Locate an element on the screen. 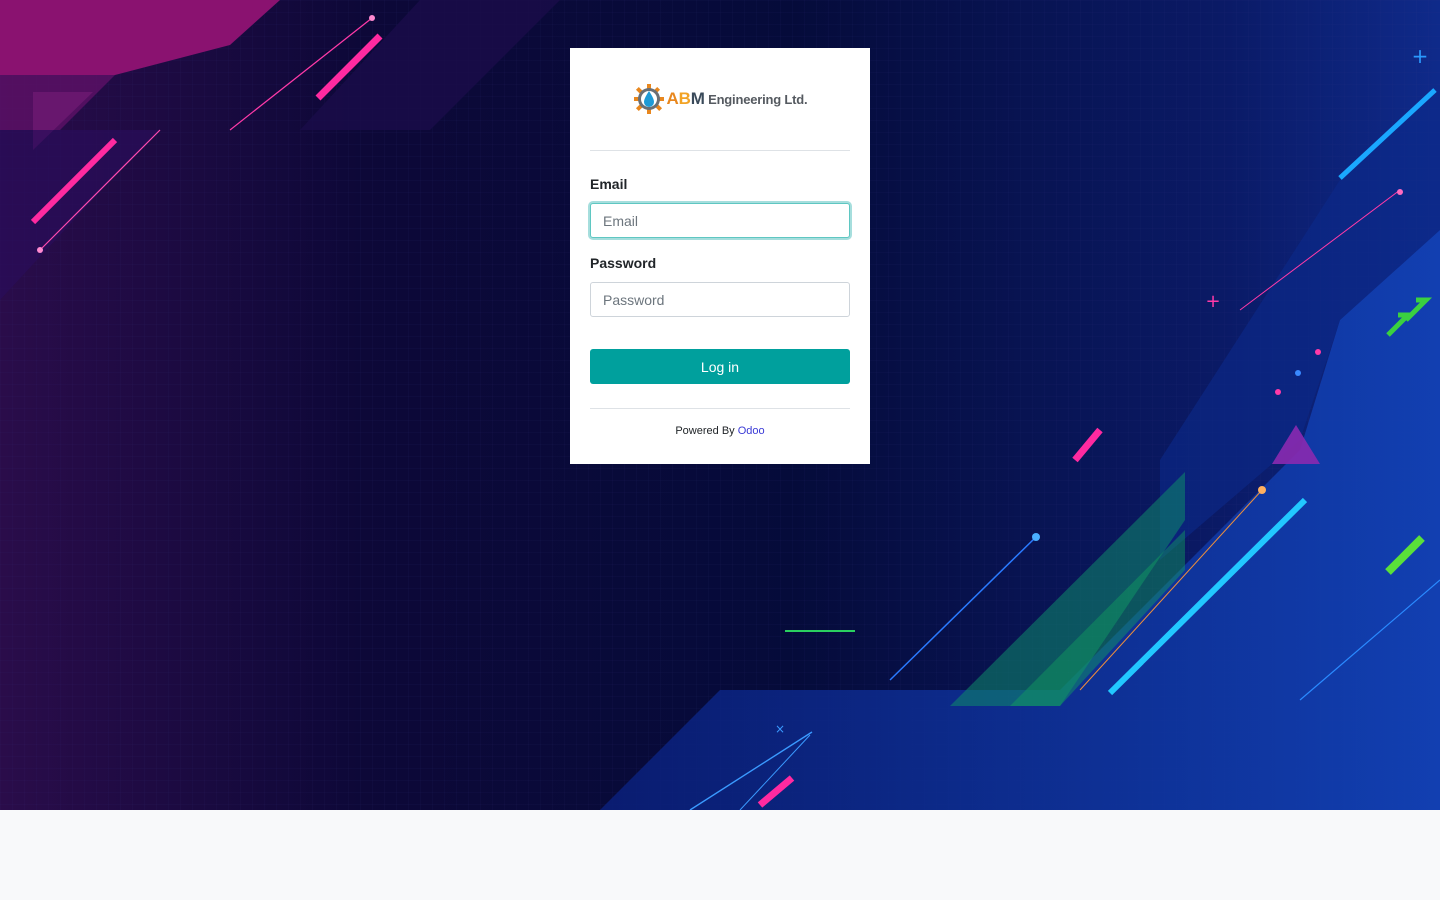 Image resolution: width=1440 pixels, height=900 pixels. brand-name: Engineering Ltd. is located at coordinates (758, 99).